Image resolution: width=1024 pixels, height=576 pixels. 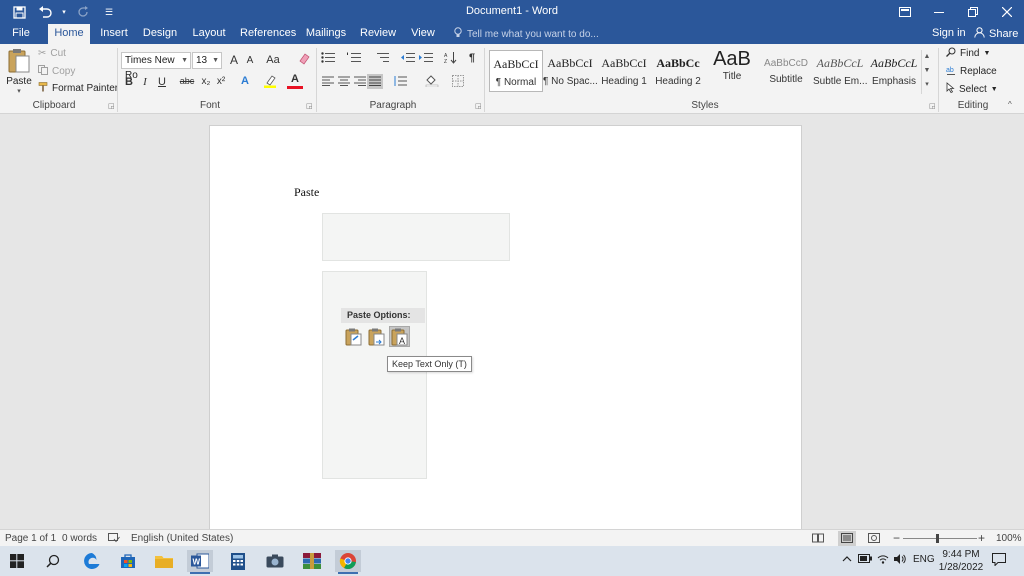 I want to click on style-subtitle: AaBbCcD Subtitle, so click(x=786, y=71).